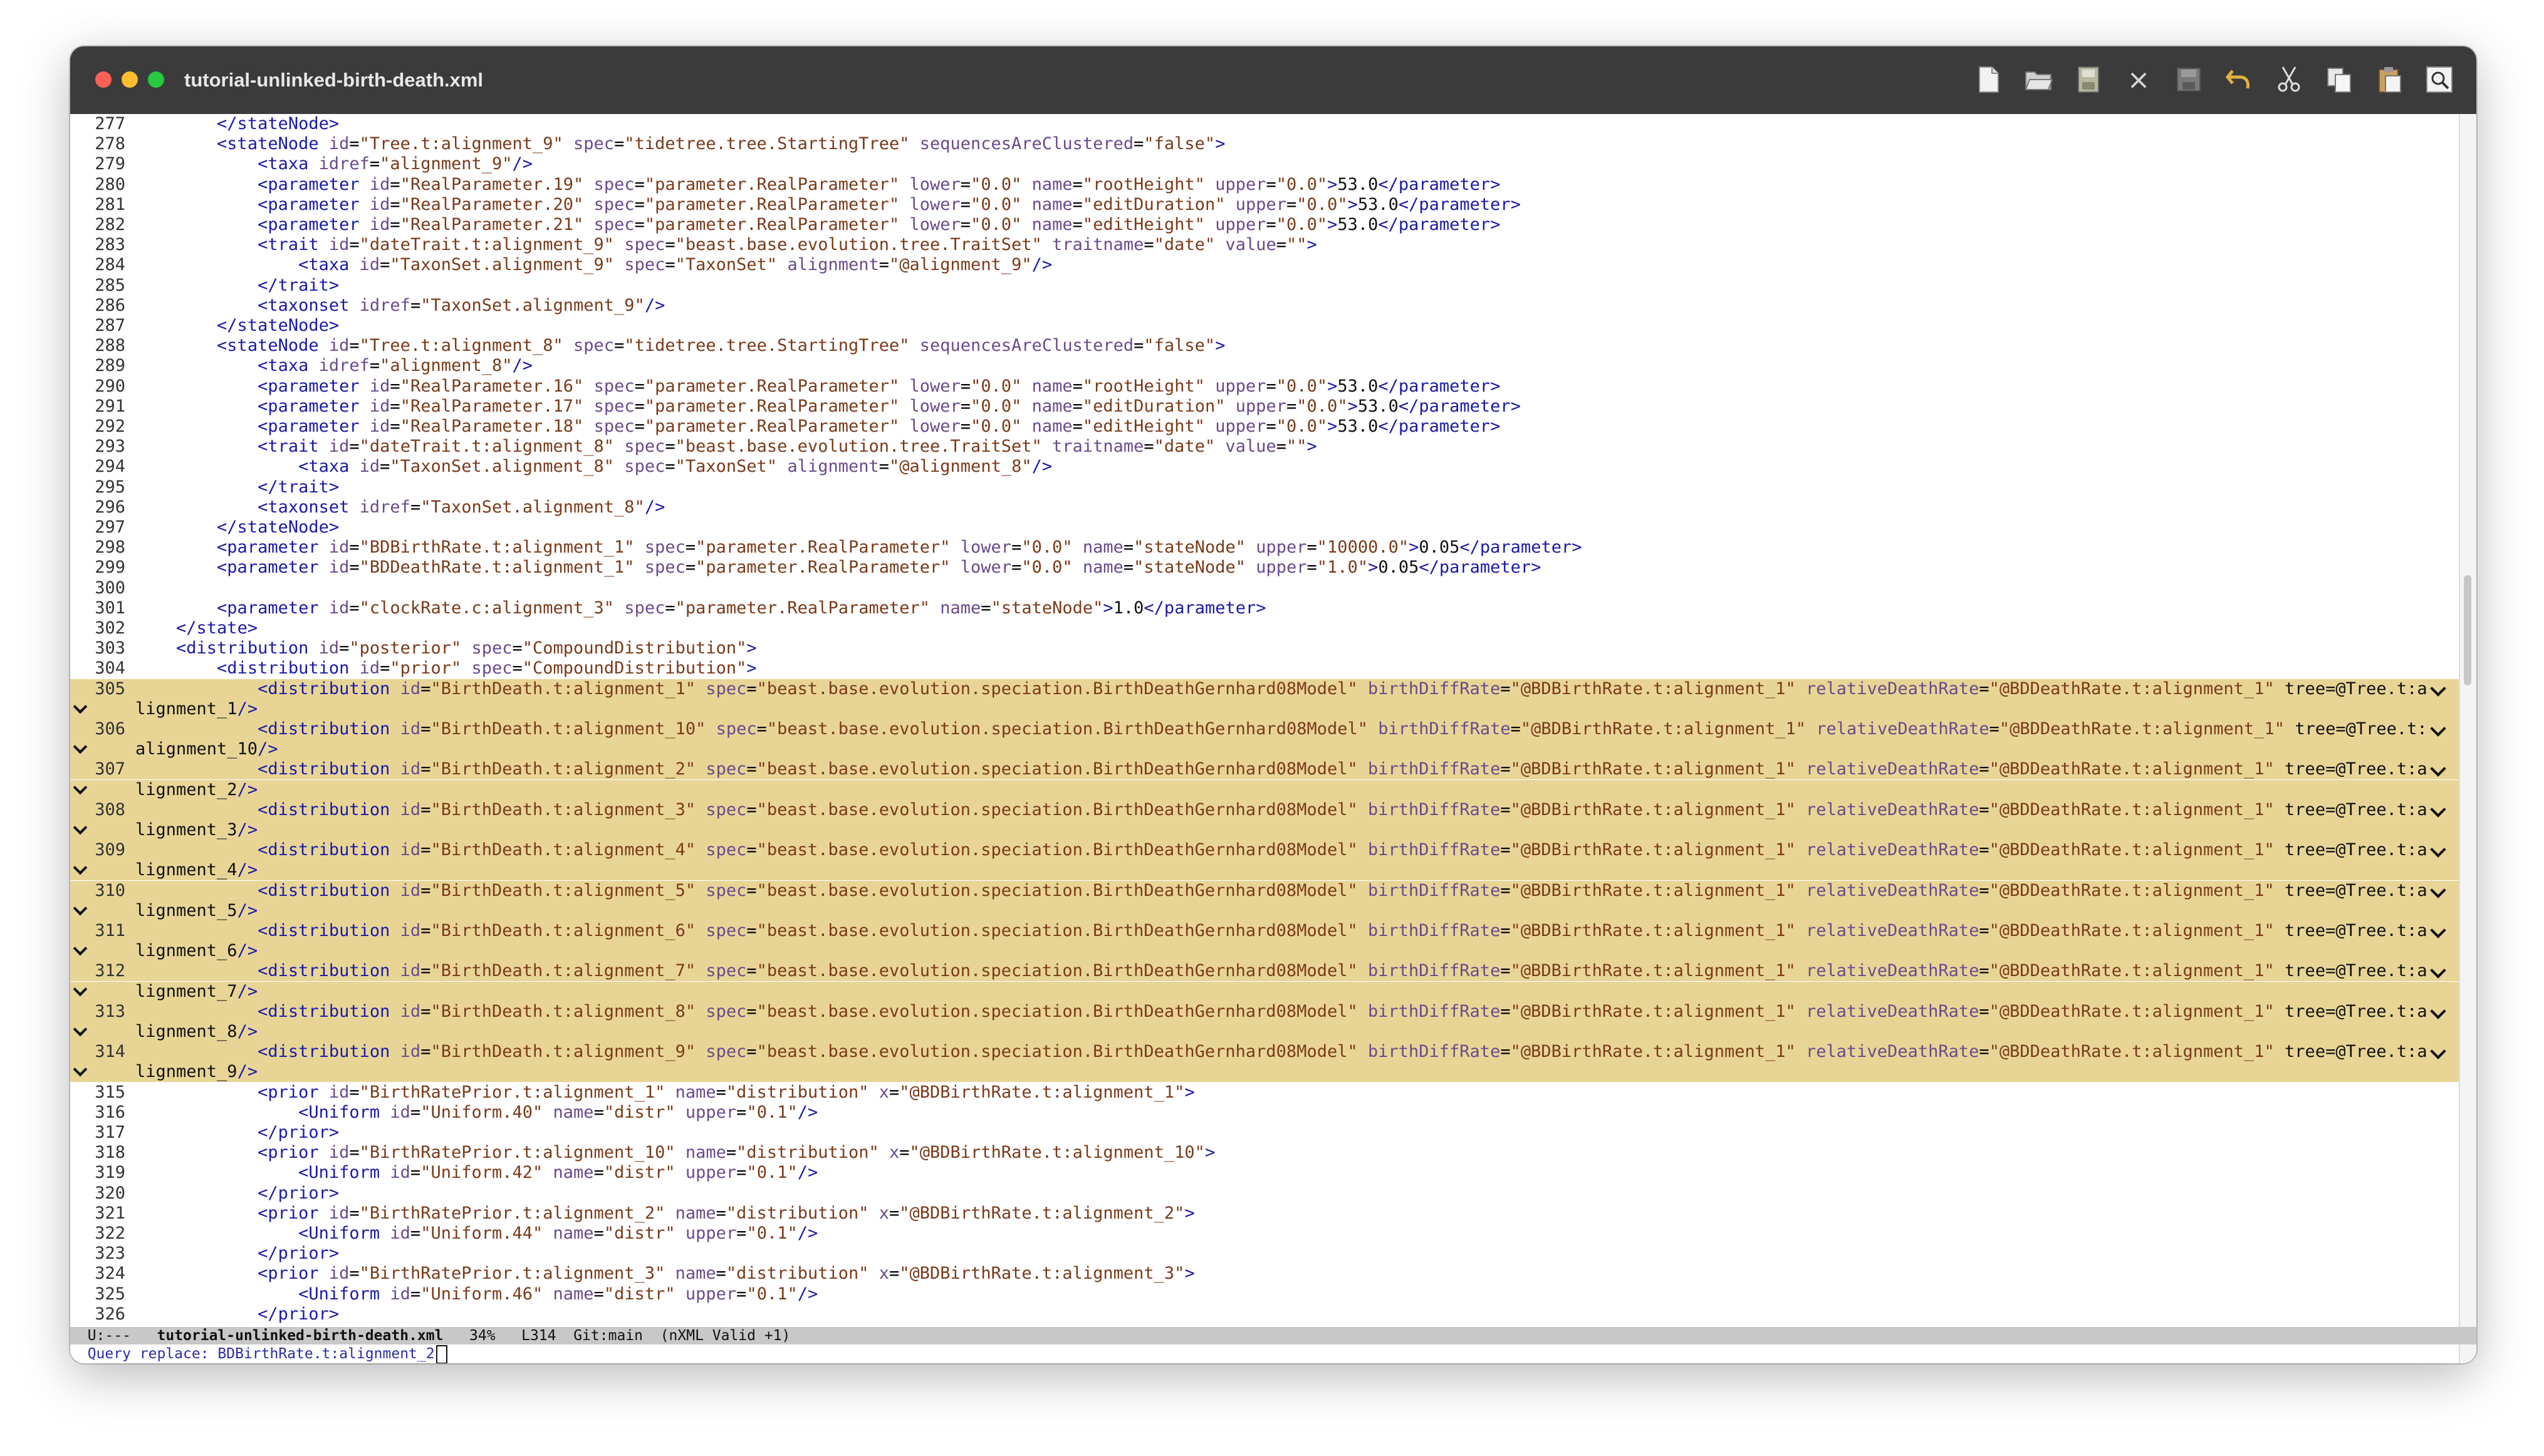 The image size is (2544, 1456). Describe the element at coordinates (110, 1051) in the screenshot. I see `line-number: 314` at that location.